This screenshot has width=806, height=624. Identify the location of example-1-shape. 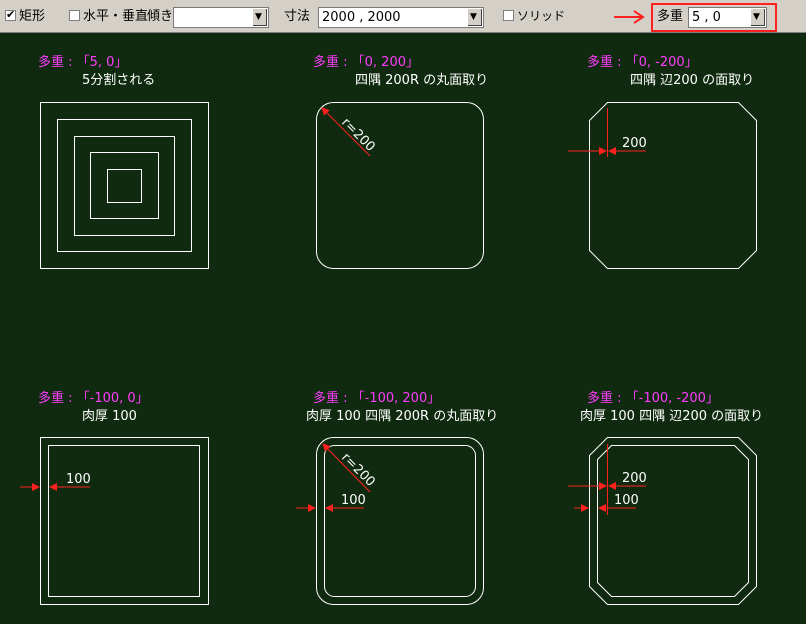
(124, 185).